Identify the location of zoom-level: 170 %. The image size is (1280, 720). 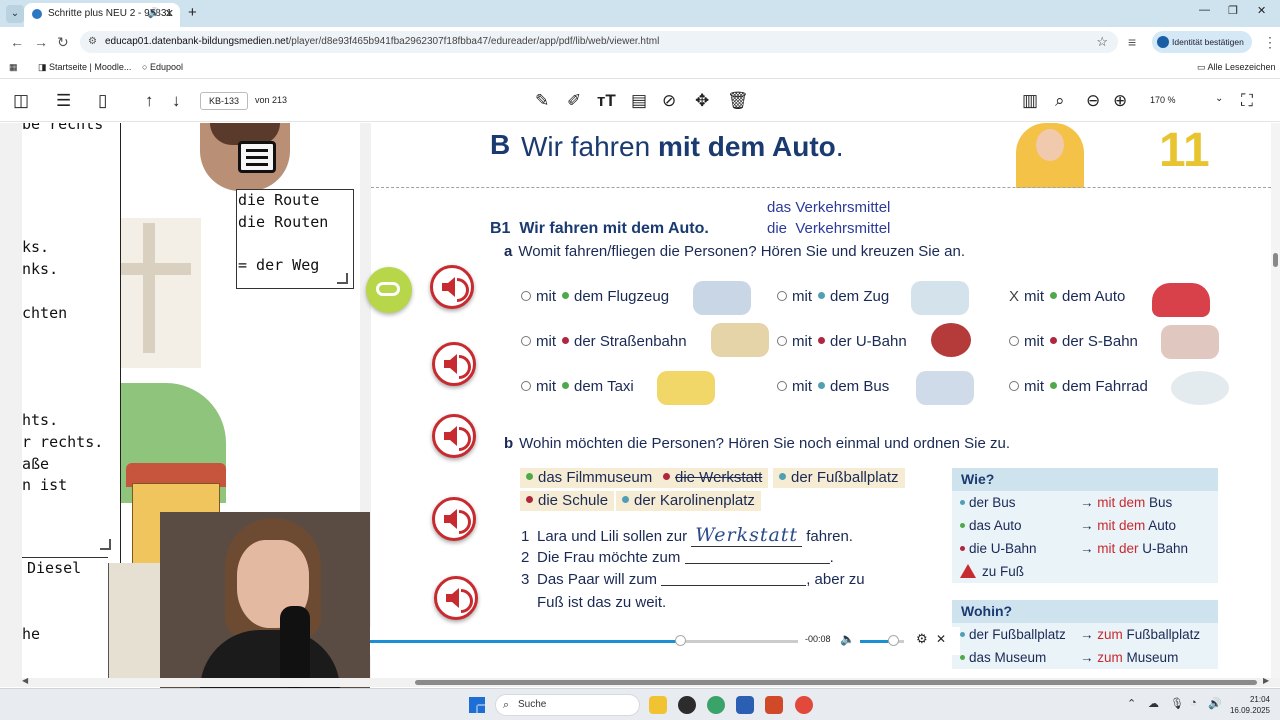
(1163, 100).